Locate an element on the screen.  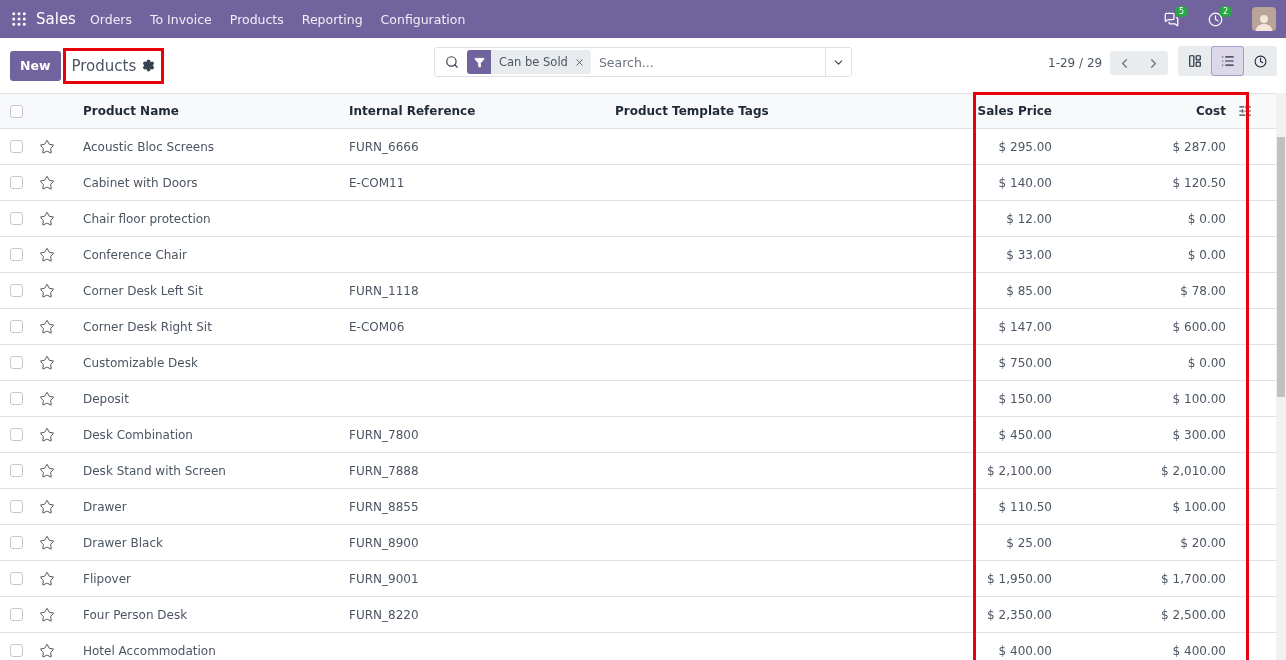
table-cell-text: $ 1,700.00 is located at coordinates (1193, 578).